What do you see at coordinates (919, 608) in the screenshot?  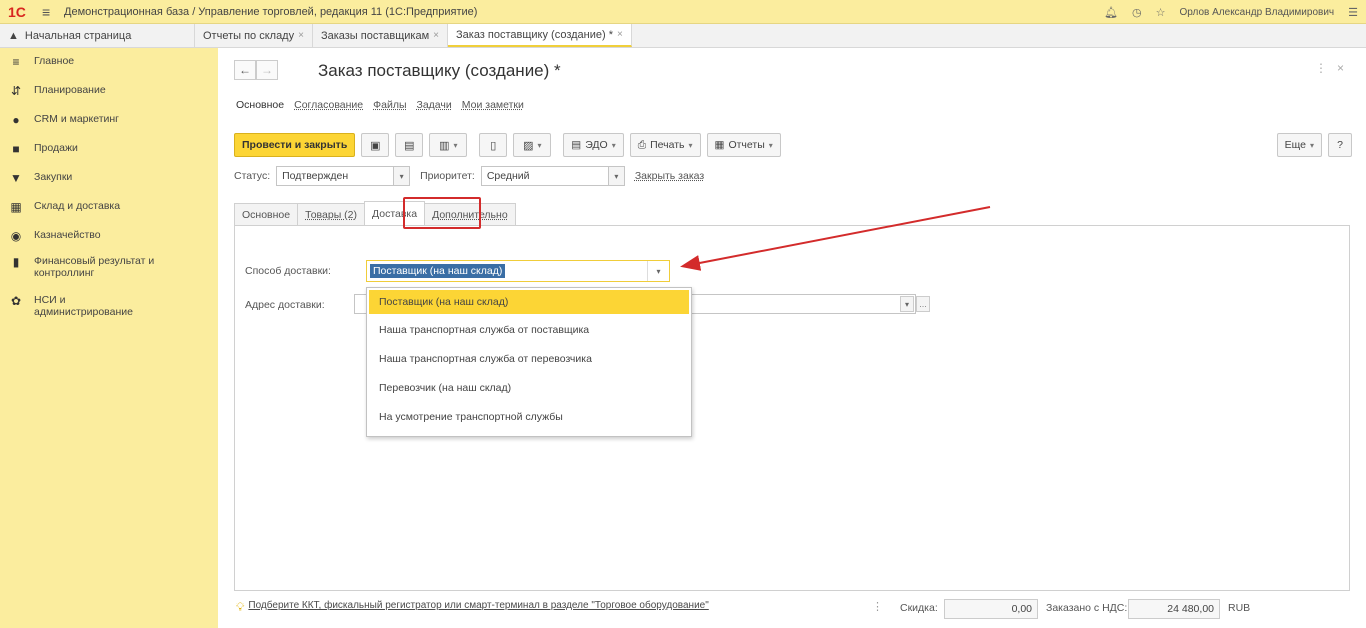 I see `discount-label: Скидка:` at bounding box center [919, 608].